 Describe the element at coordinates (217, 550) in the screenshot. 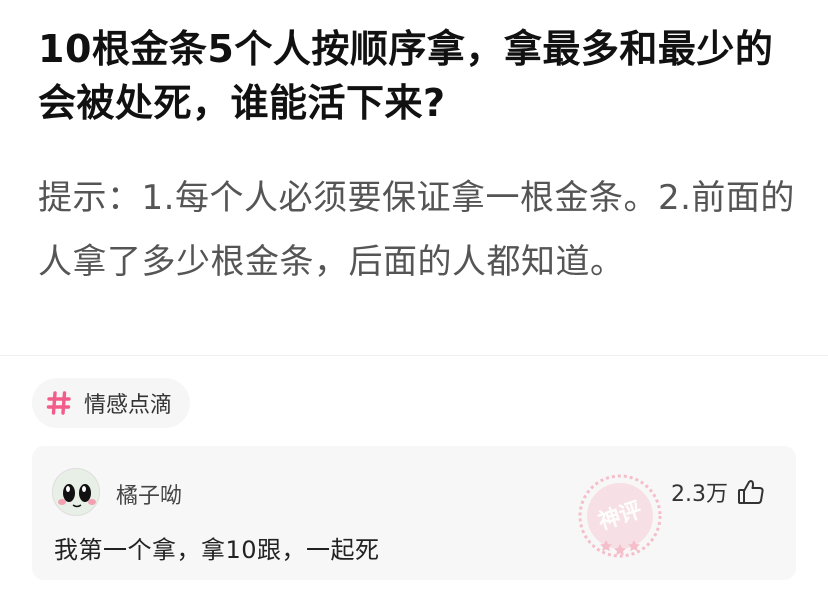

I see `comment-text: 我第一个拿，拿10跟，一起死` at that location.